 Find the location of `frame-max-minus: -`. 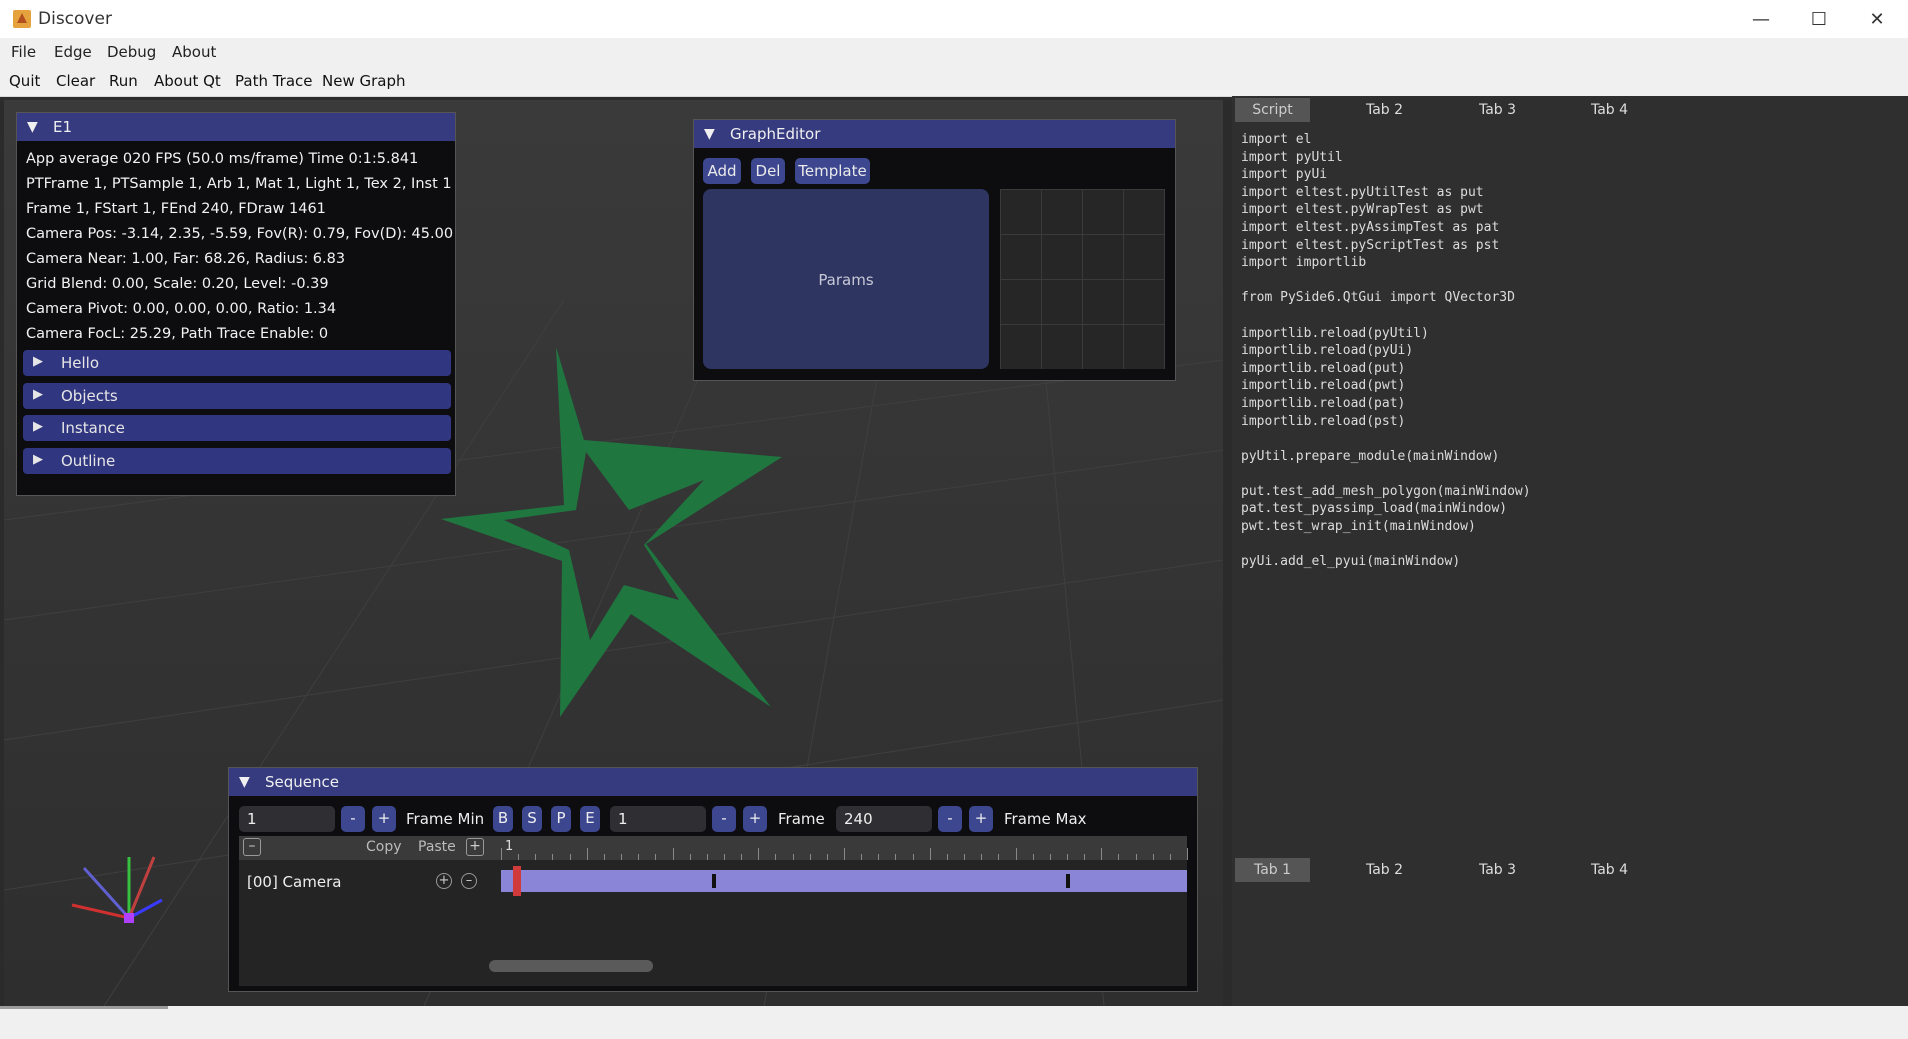

frame-max-minus: - is located at coordinates (950, 819).